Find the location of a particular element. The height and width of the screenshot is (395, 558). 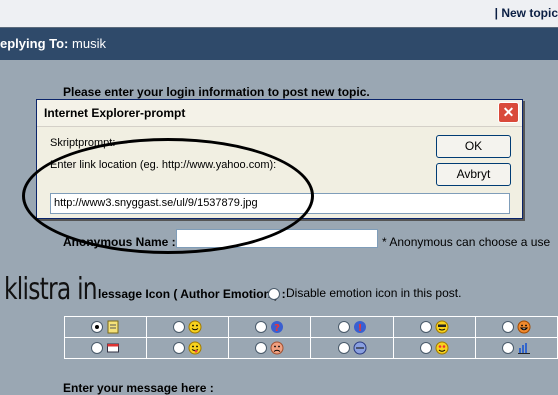

handwritten-note: klistra in is located at coordinates (51, 289).